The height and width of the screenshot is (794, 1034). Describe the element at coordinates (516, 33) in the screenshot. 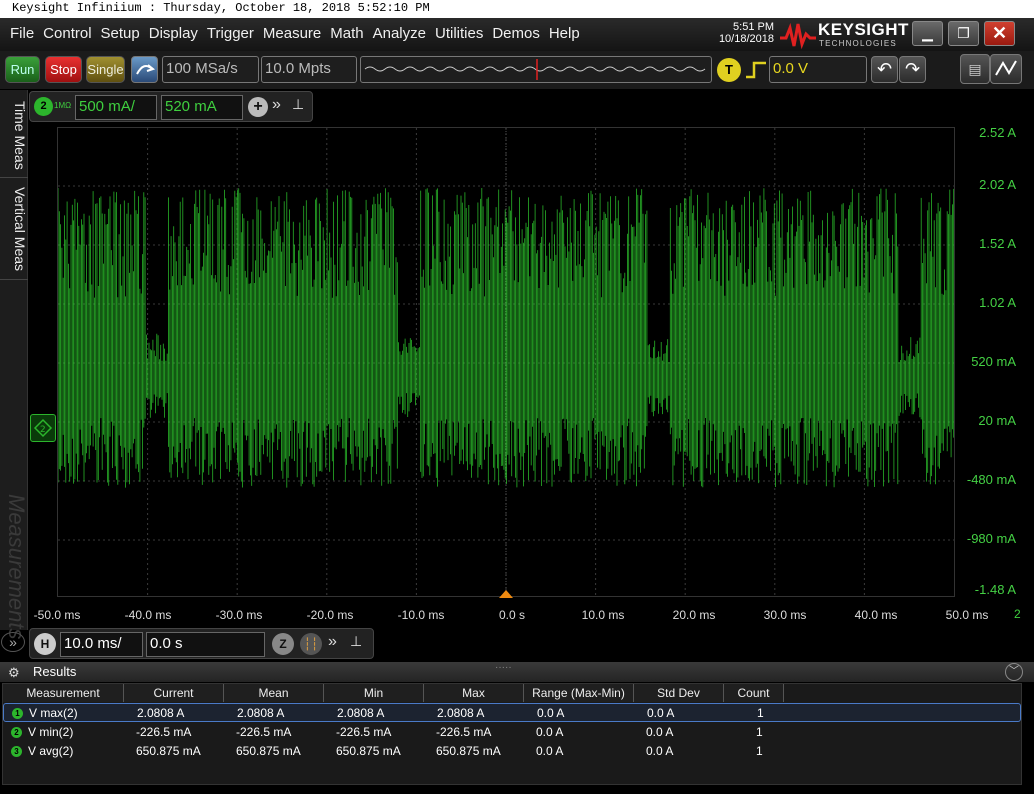

I see `menu-demos: Demos` at that location.